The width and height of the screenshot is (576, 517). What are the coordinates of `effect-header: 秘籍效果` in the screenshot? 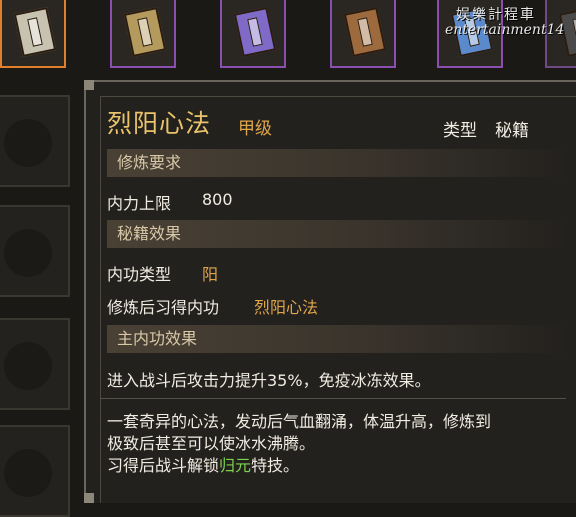 It's located at (337, 234).